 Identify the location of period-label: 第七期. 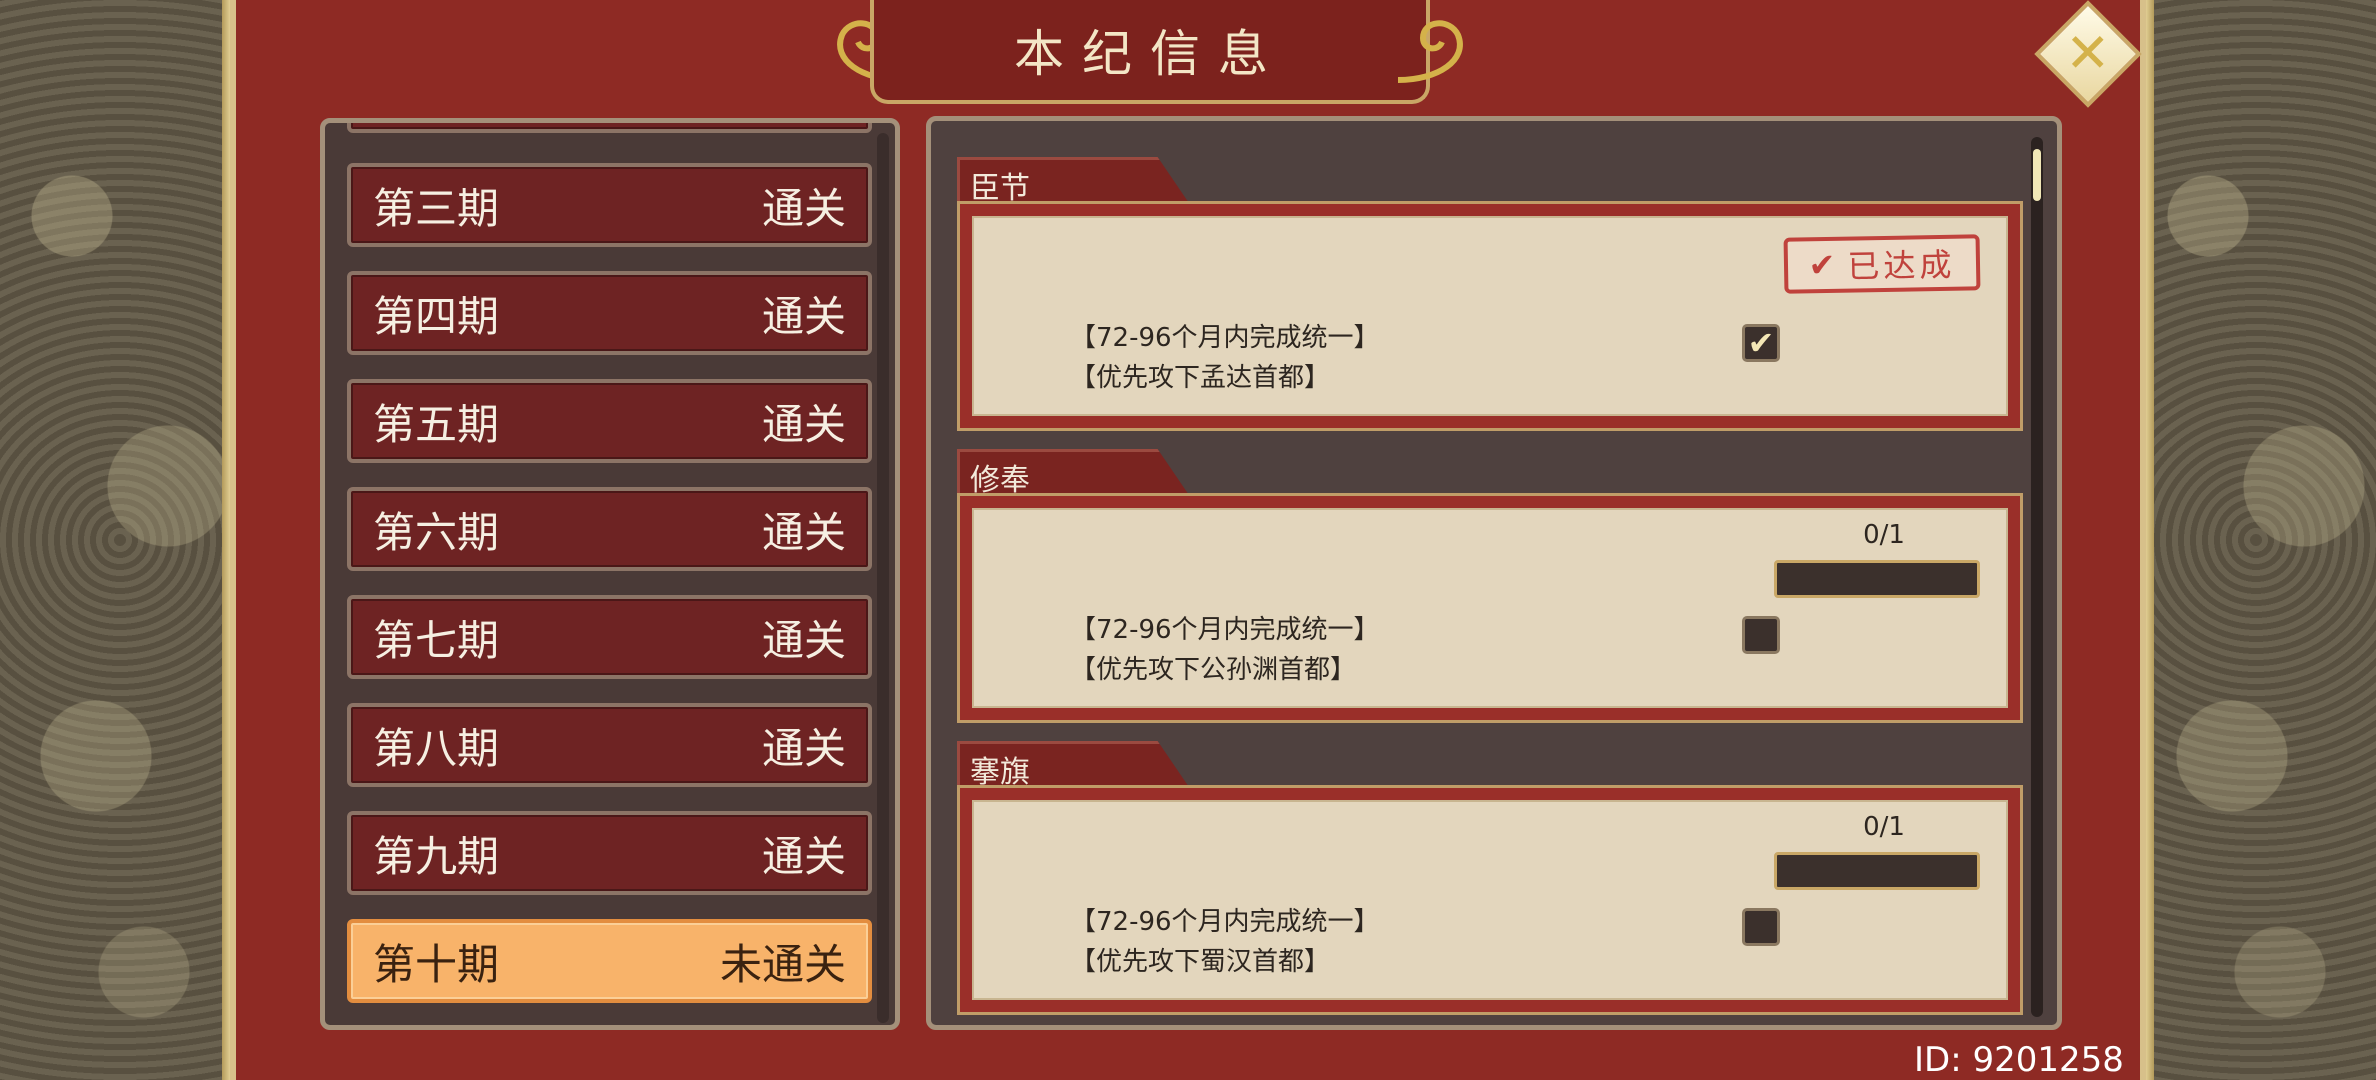
(436, 640).